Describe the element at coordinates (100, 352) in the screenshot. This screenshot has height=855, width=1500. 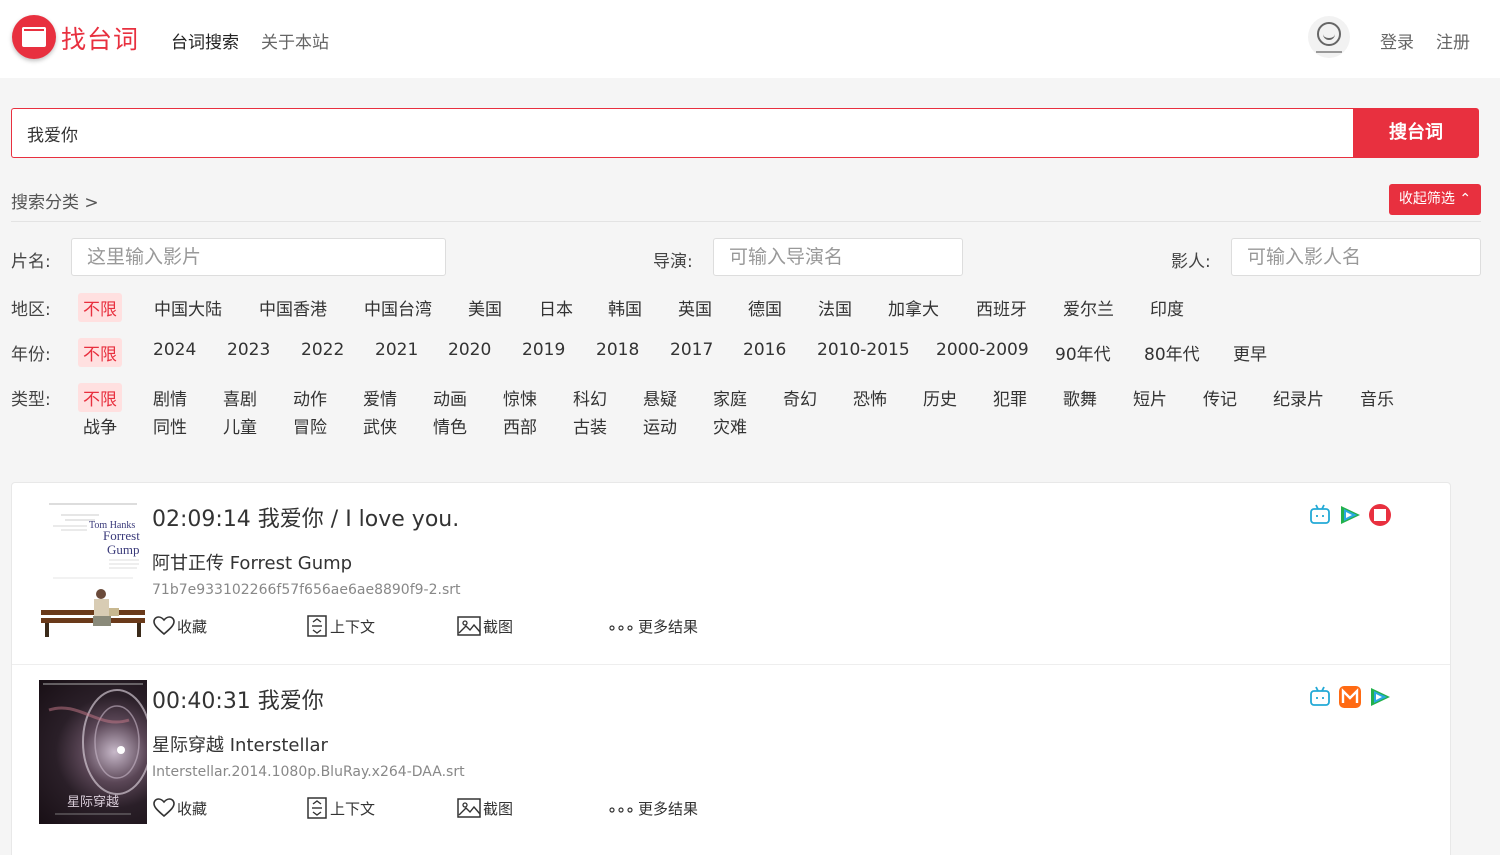
I see `year-option-any: 不限` at that location.